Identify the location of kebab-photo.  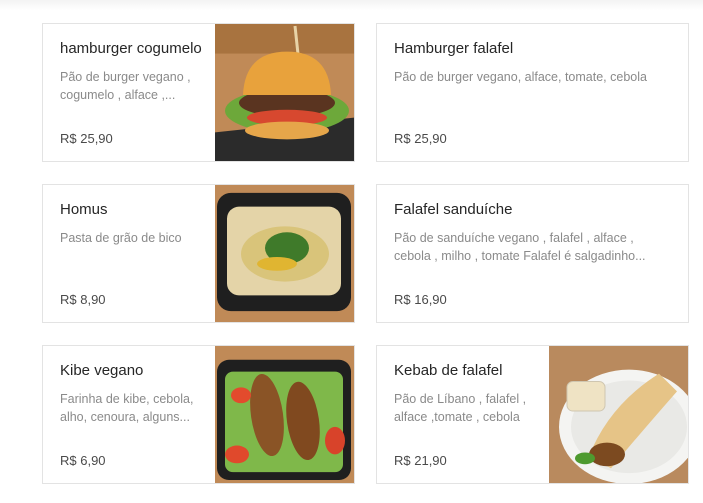
(618, 414).